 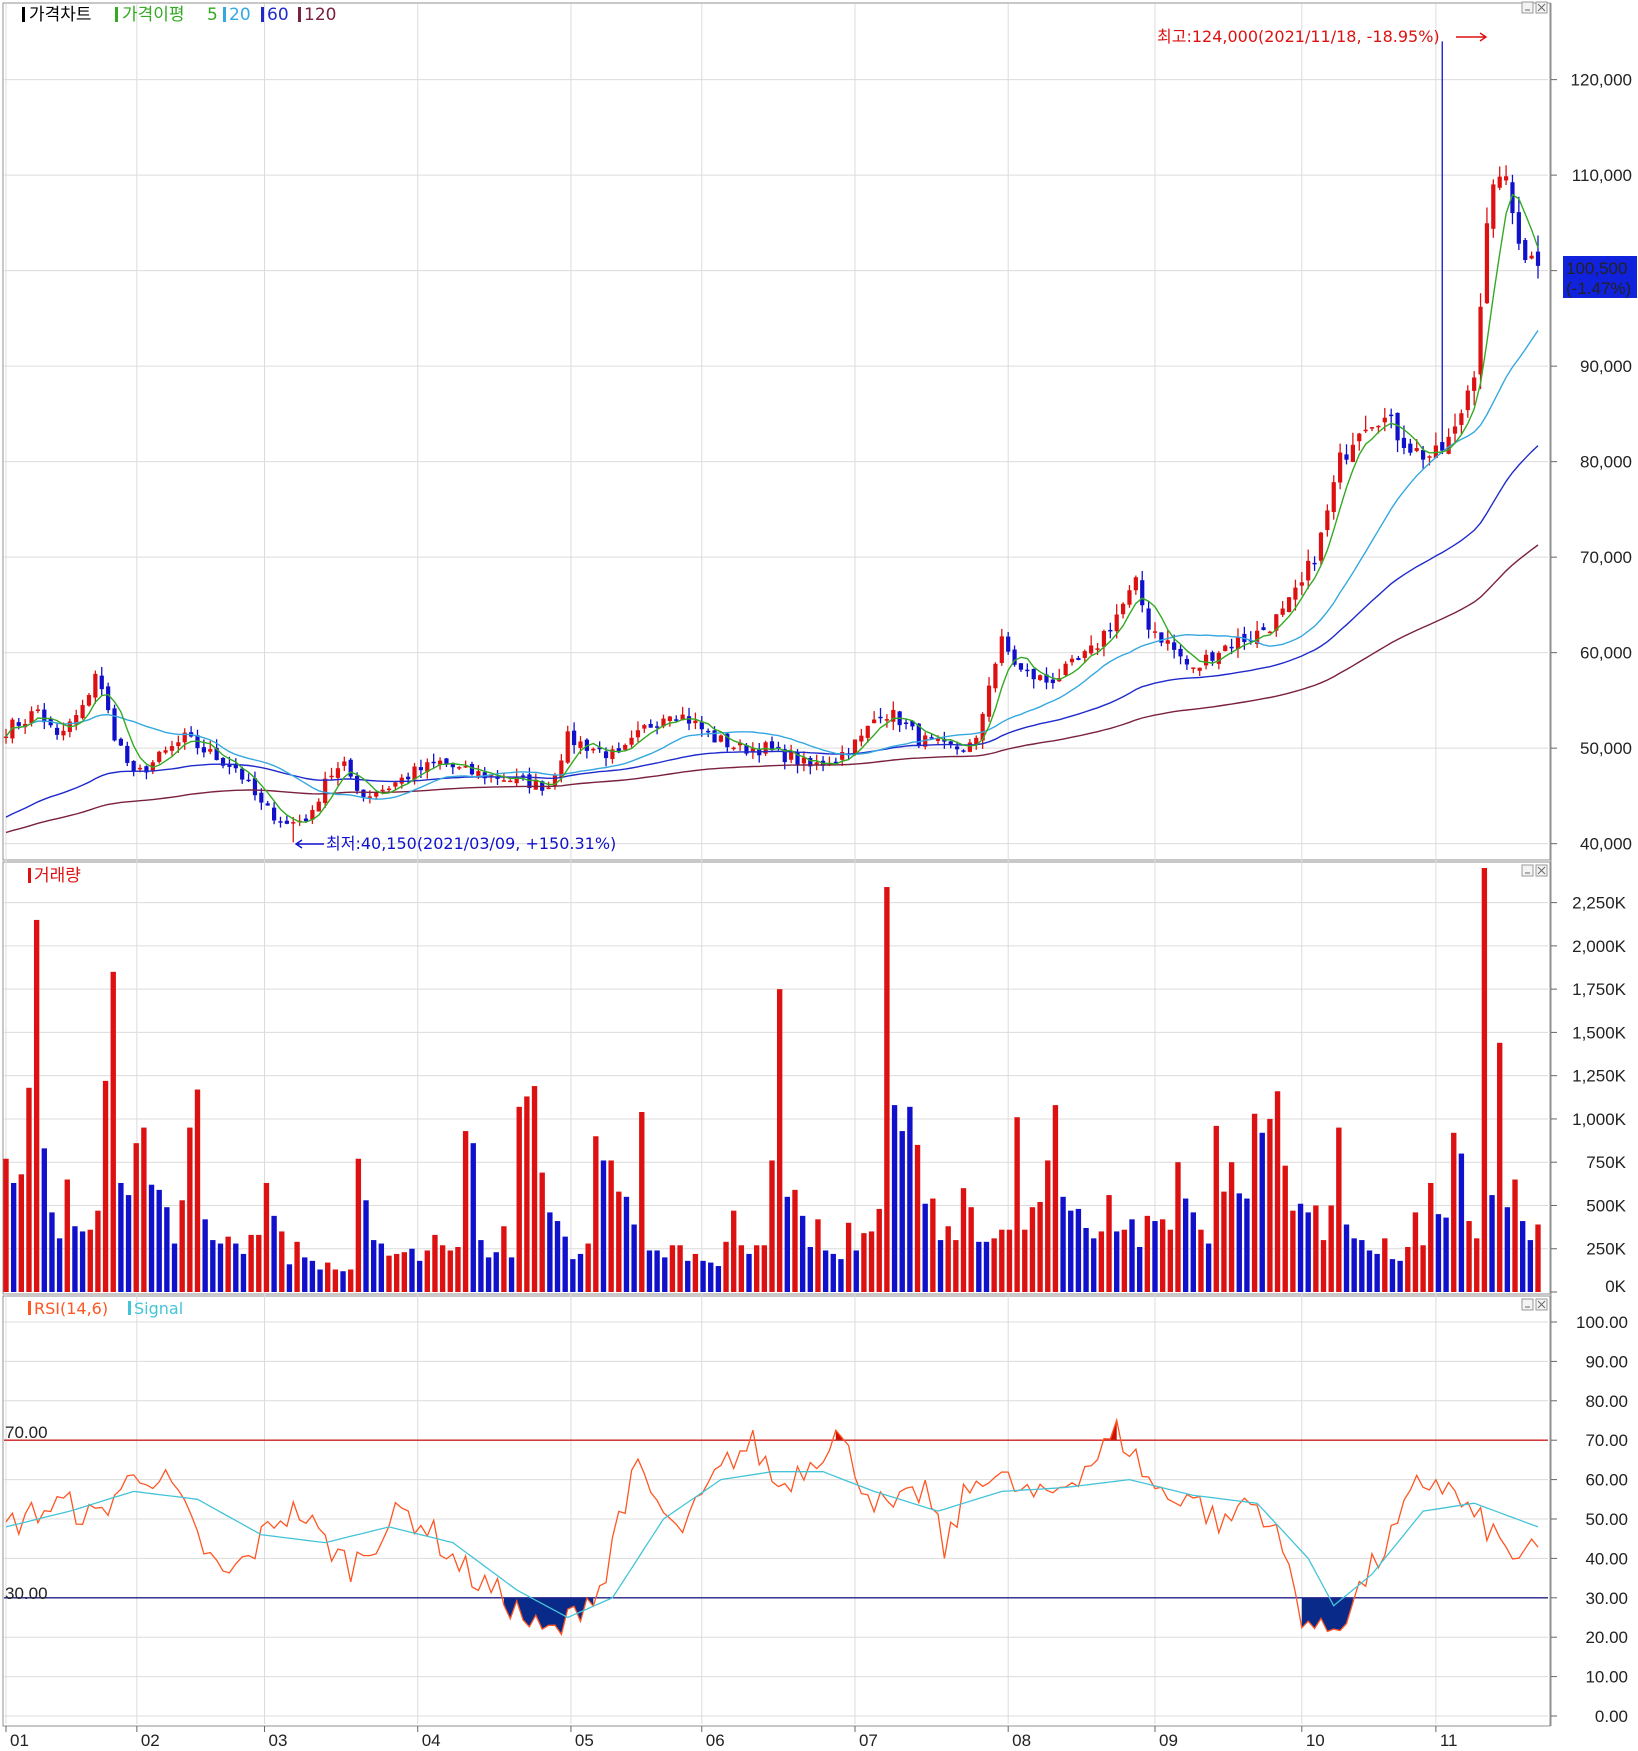 What do you see at coordinates (1611, 1716) in the screenshot?
I see `rsi-tick-label: 0.00` at bounding box center [1611, 1716].